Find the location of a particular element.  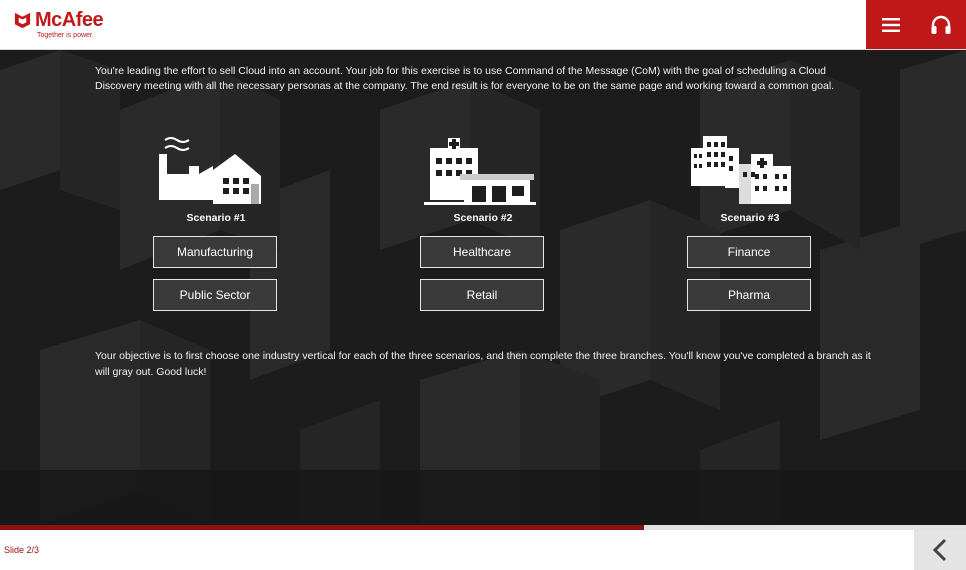

scenario-3-title: Scenario #3 is located at coordinates (750, 218).